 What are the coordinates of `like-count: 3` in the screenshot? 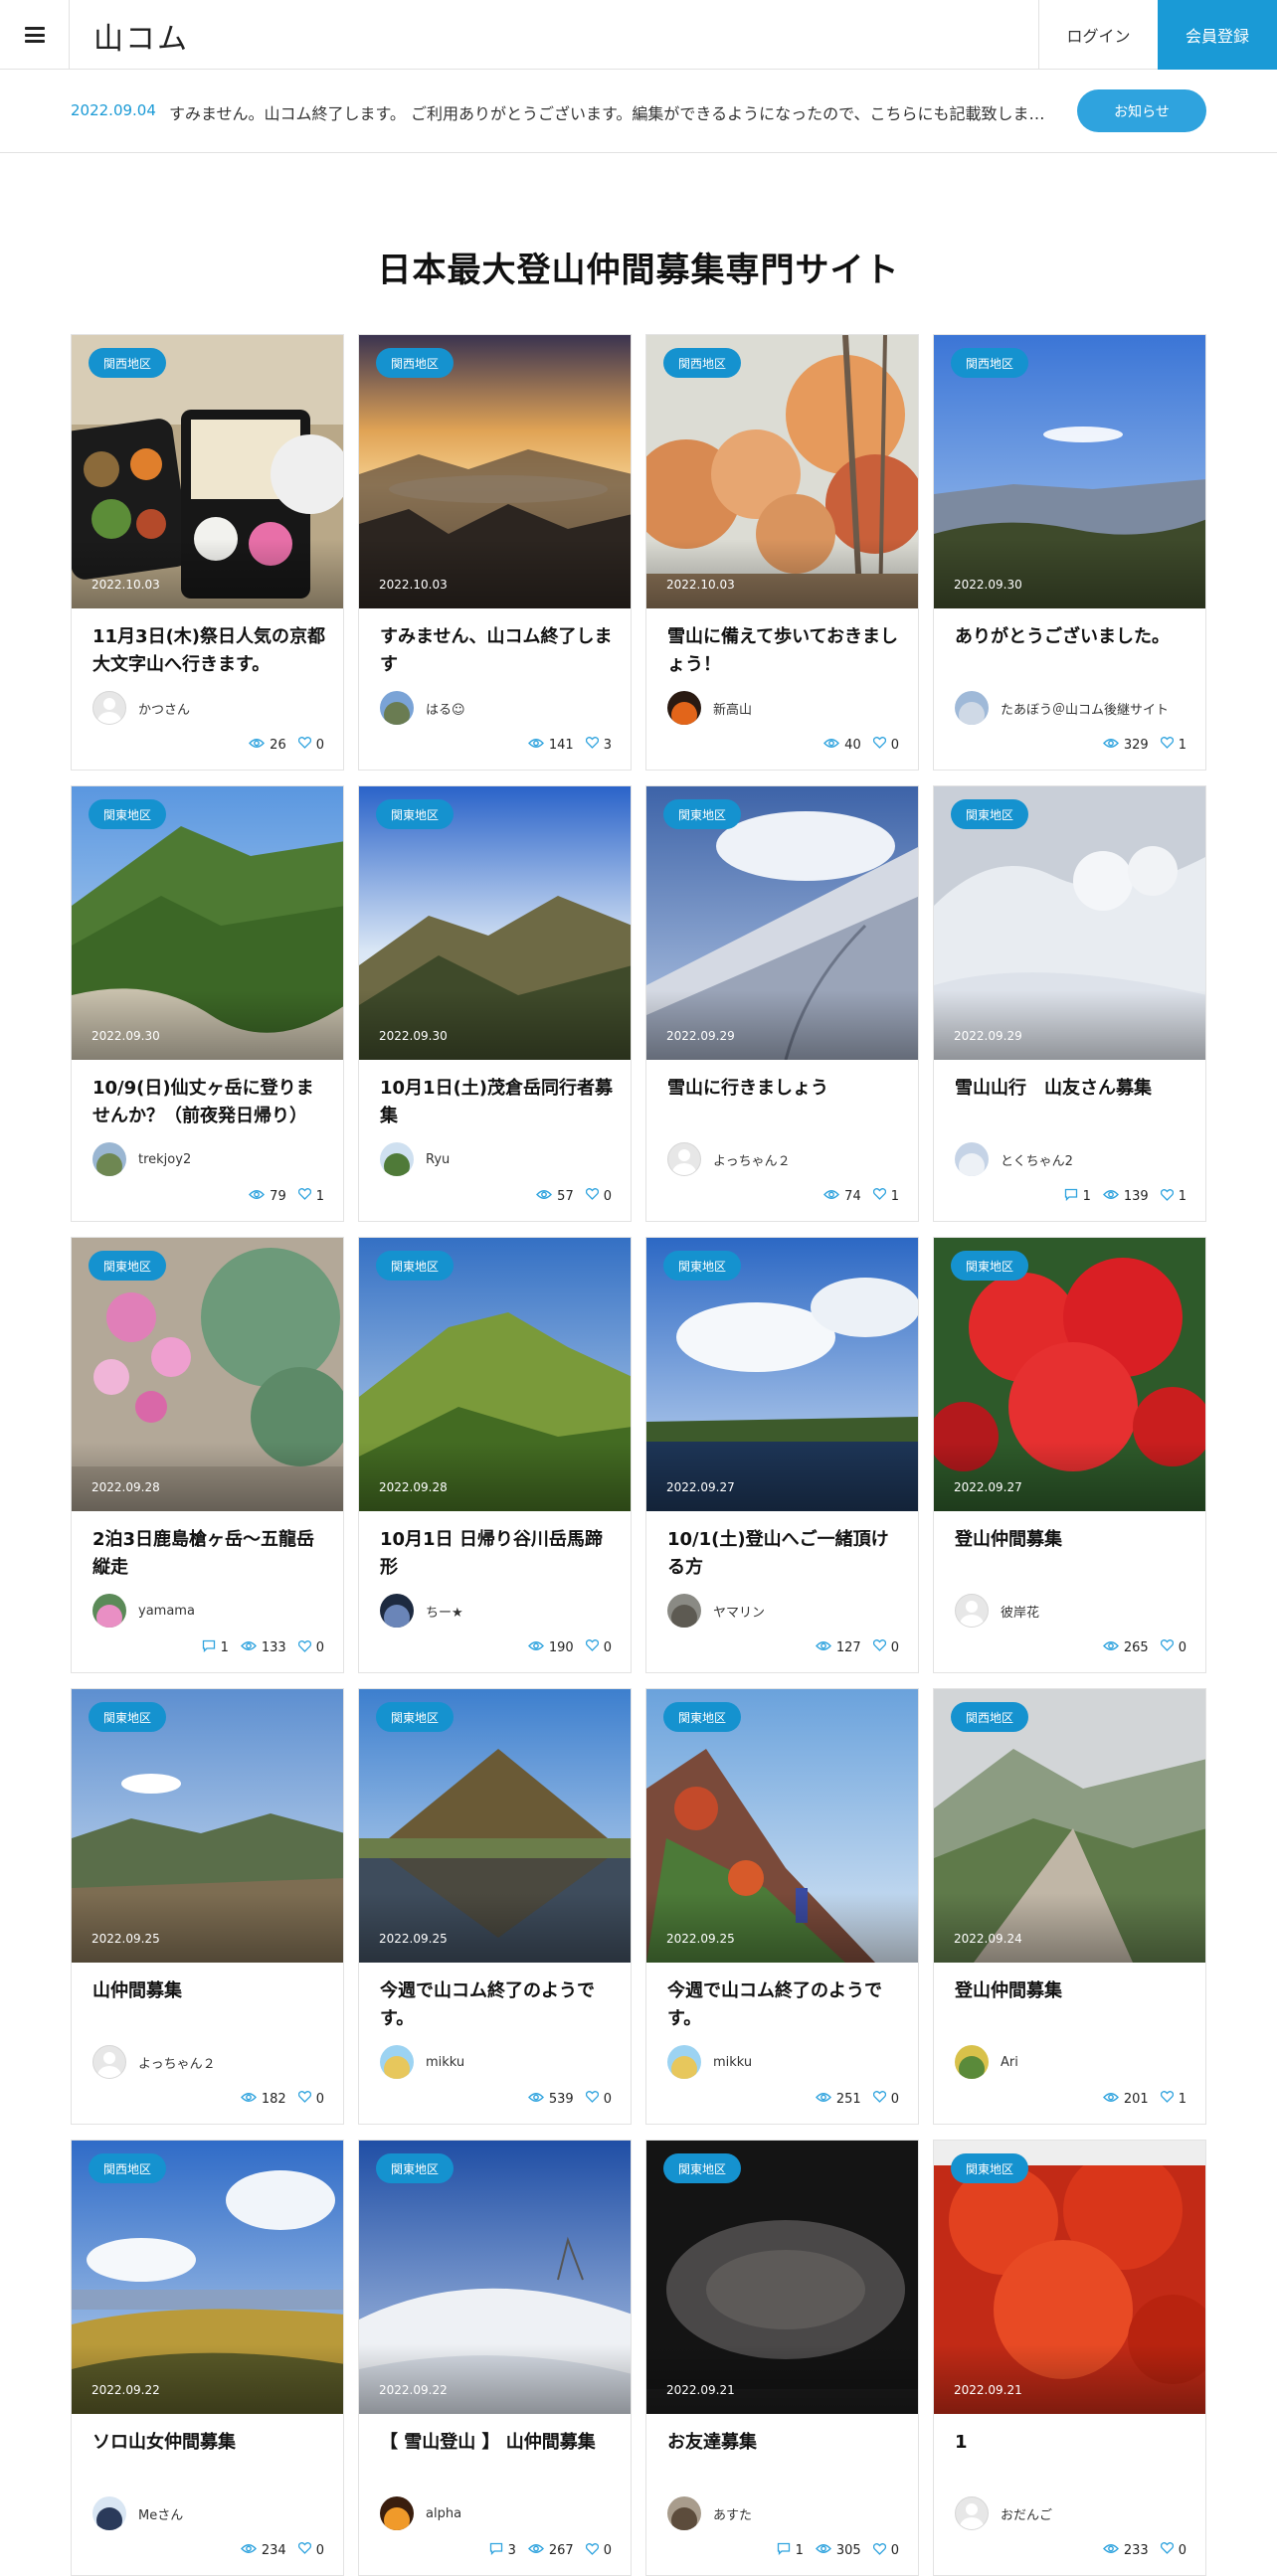 It's located at (599, 745).